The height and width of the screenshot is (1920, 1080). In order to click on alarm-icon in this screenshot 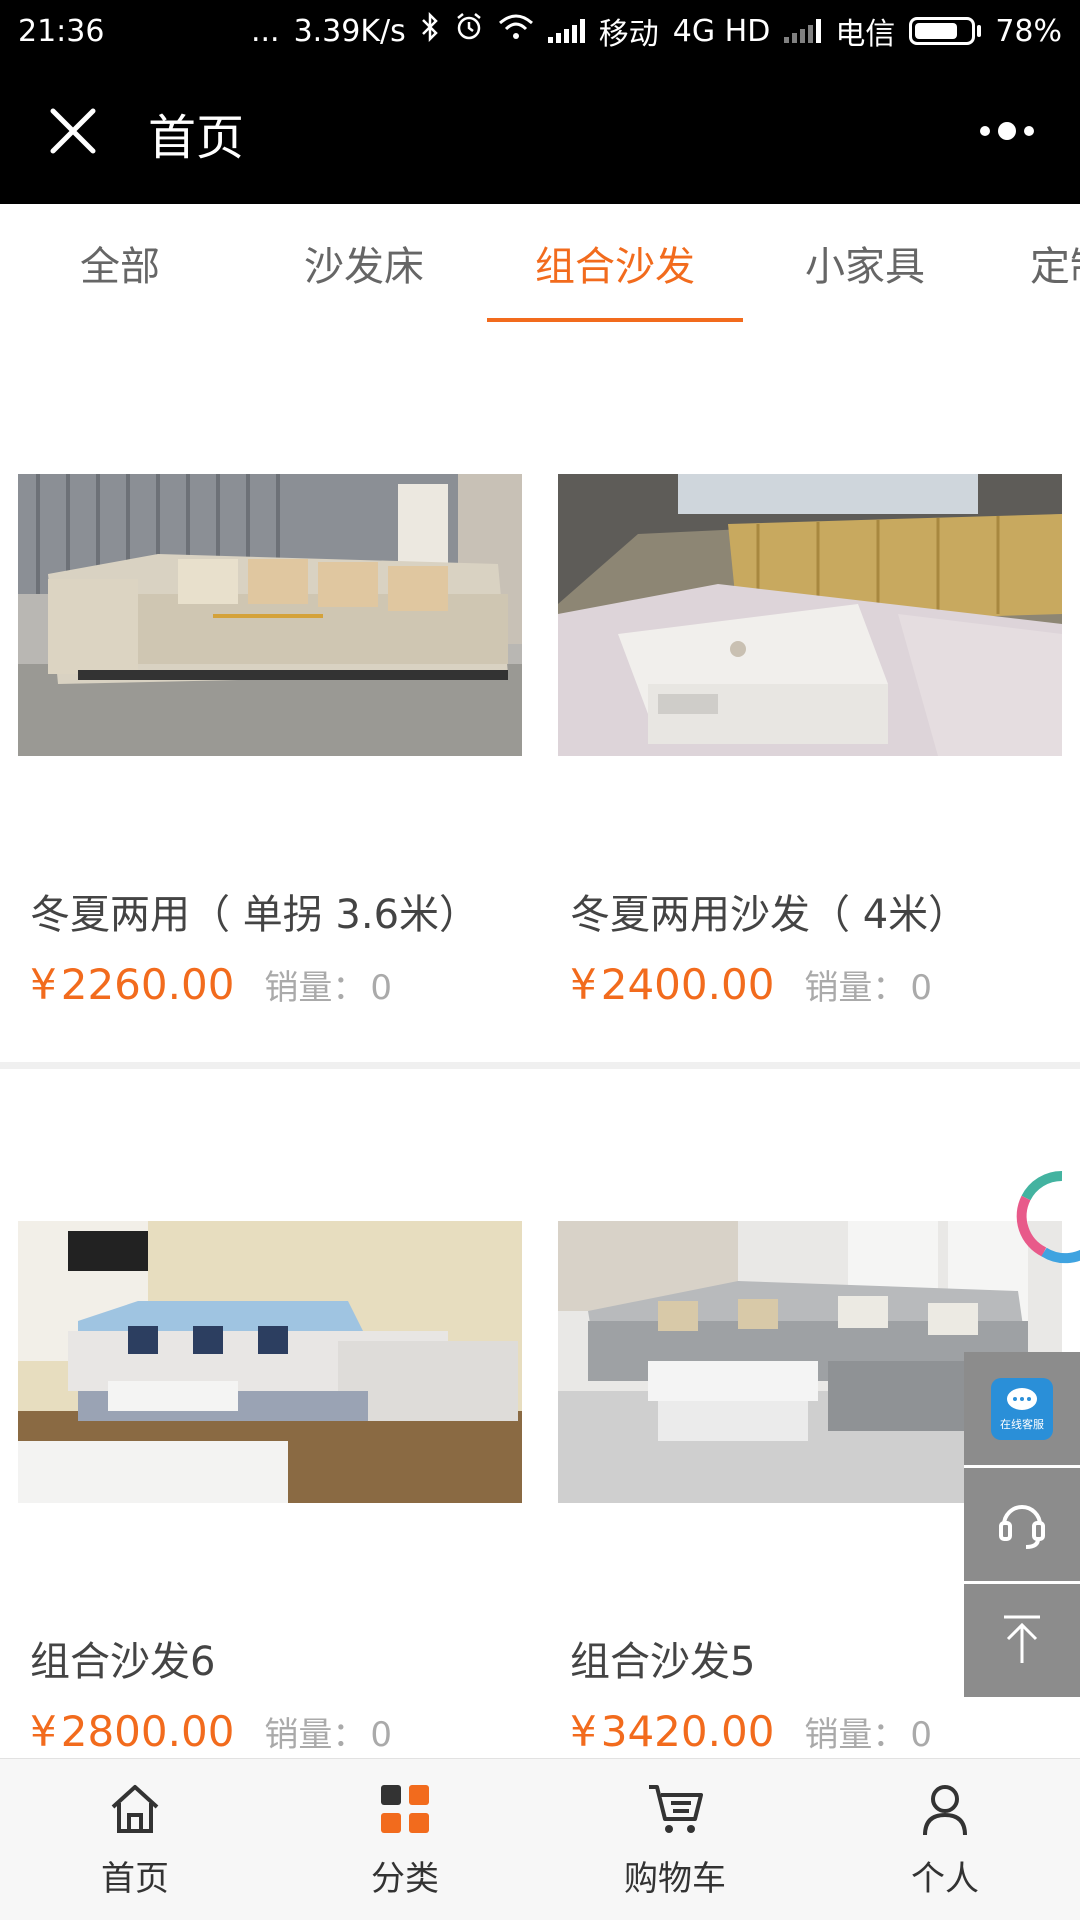, I will do `click(469, 31)`.